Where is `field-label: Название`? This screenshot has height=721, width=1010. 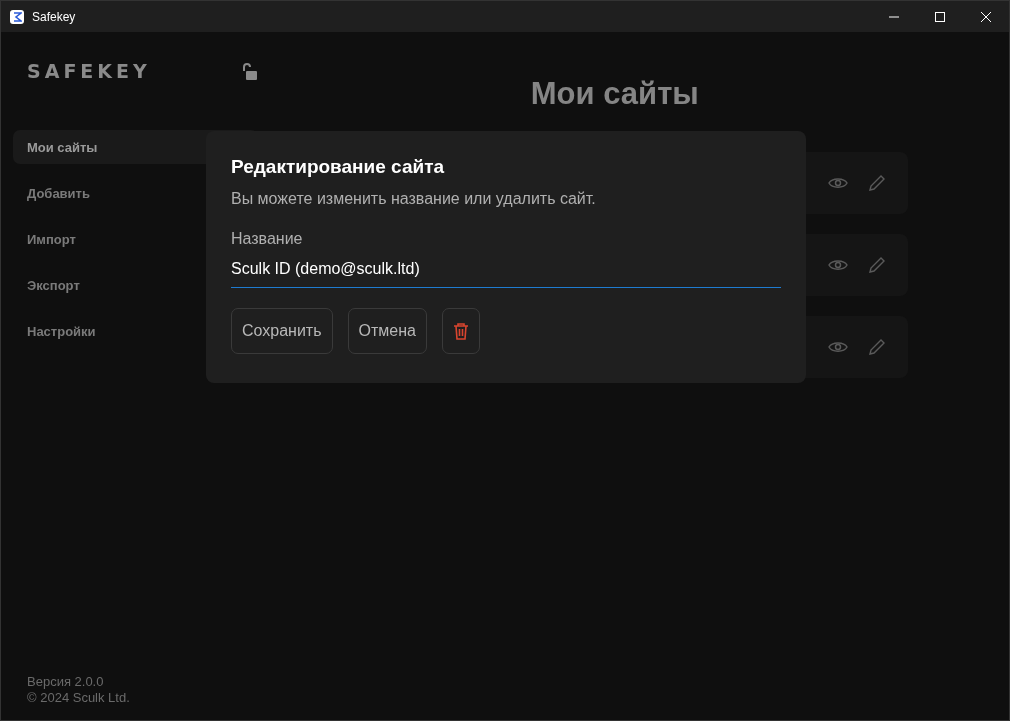
field-label: Название is located at coordinates (267, 239).